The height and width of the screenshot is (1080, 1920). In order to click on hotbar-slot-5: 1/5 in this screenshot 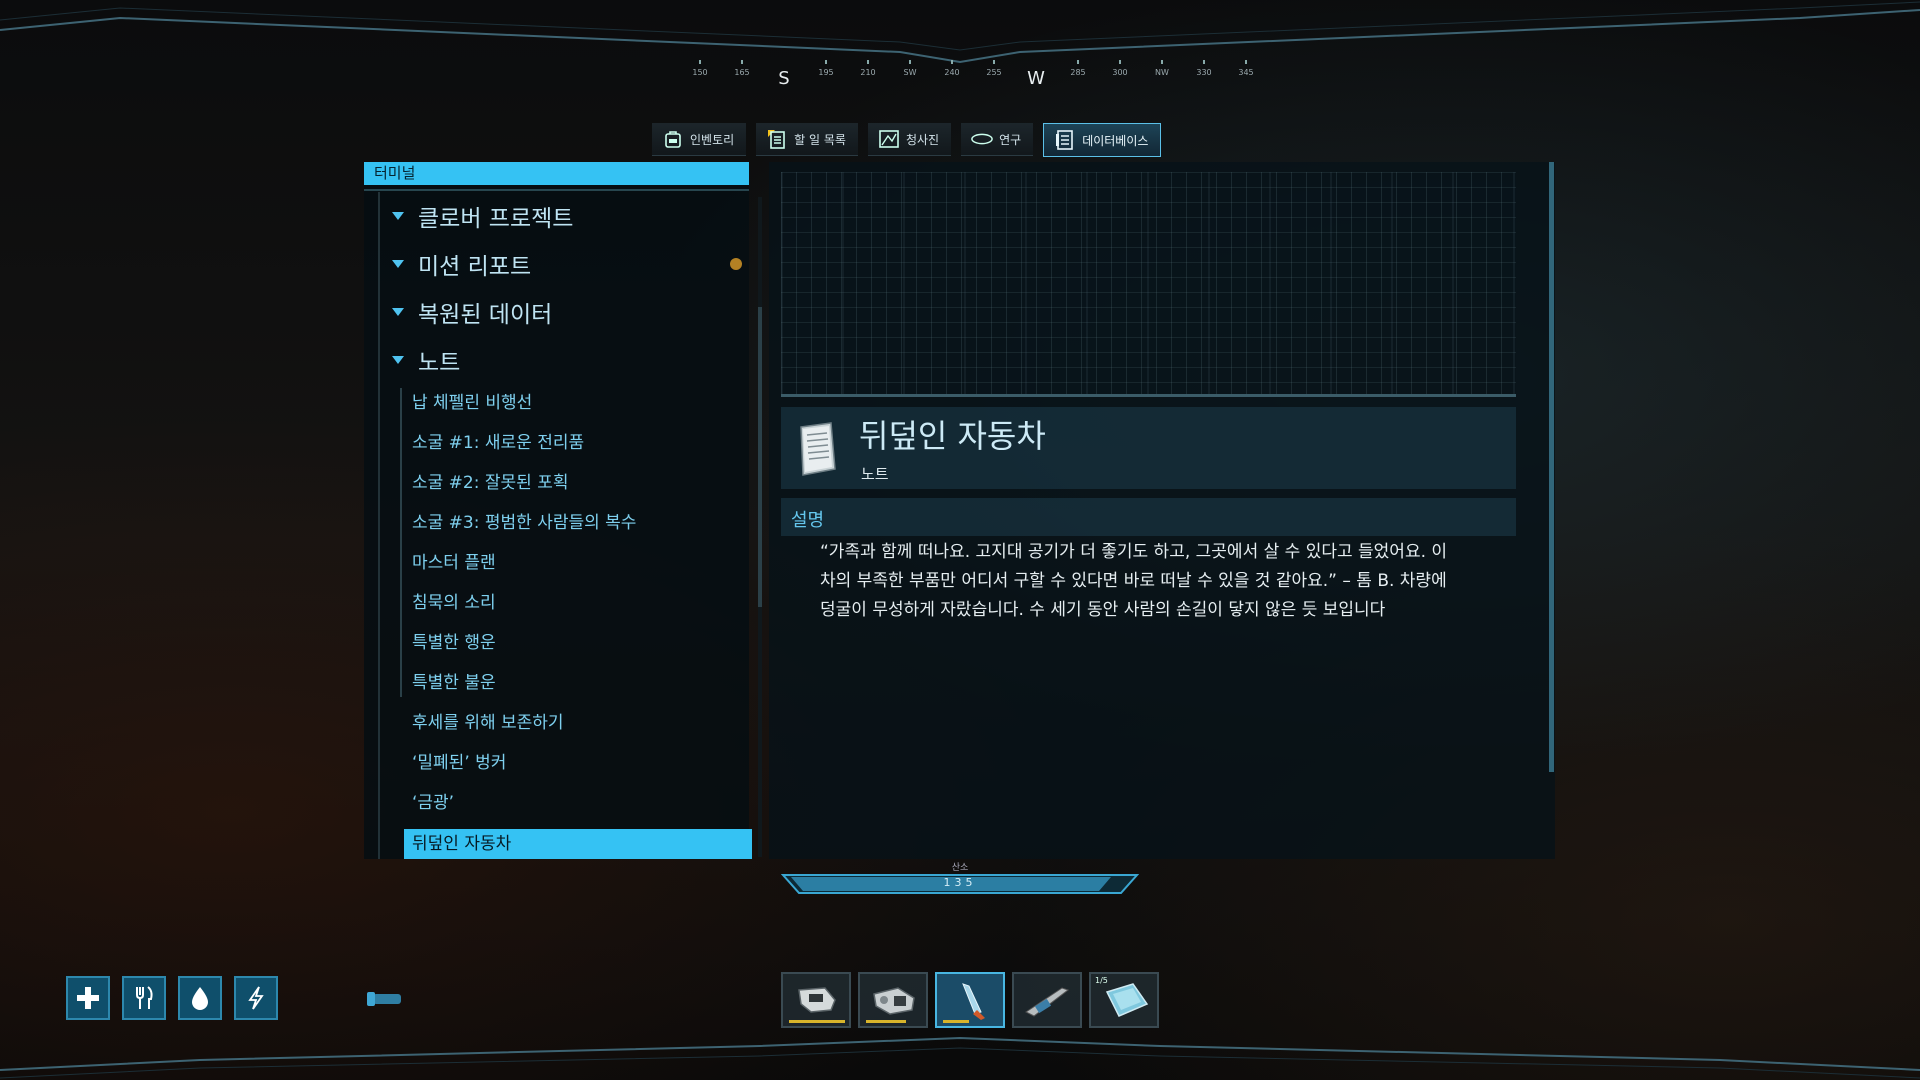, I will do `click(1124, 1000)`.